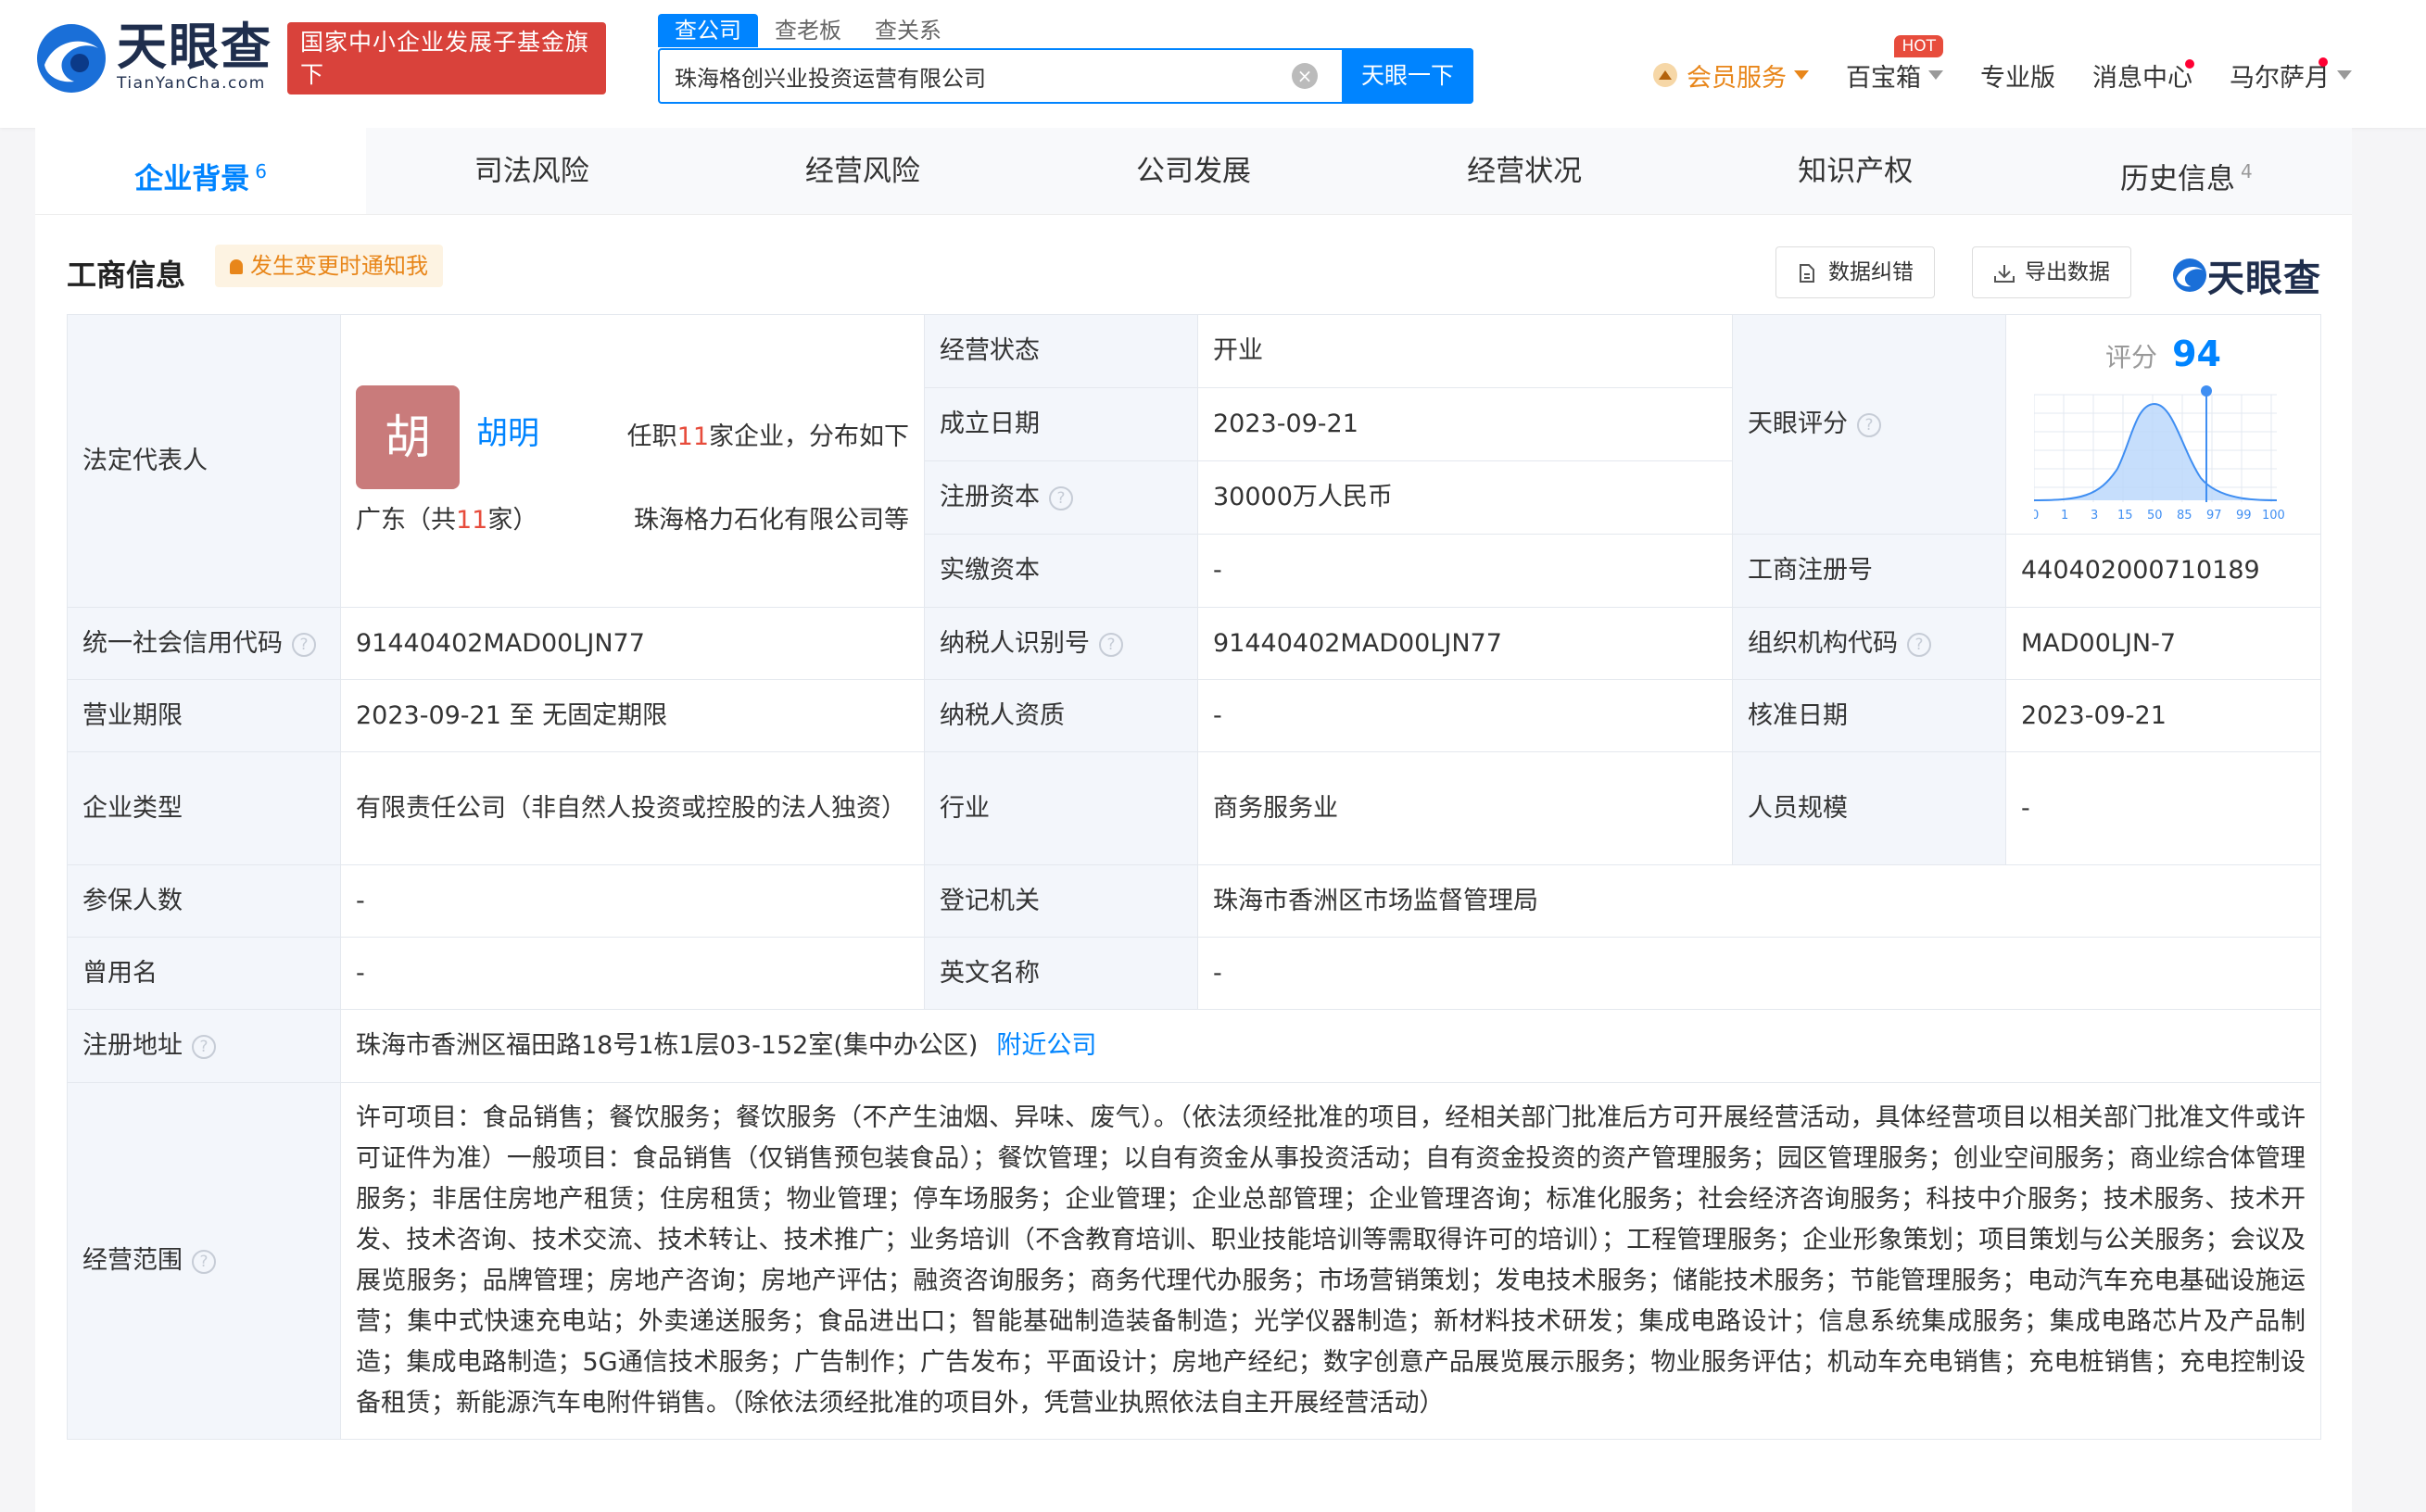 The height and width of the screenshot is (1512, 2426). I want to click on term-value: 2023-09-21 至 无固定期限, so click(632, 715).